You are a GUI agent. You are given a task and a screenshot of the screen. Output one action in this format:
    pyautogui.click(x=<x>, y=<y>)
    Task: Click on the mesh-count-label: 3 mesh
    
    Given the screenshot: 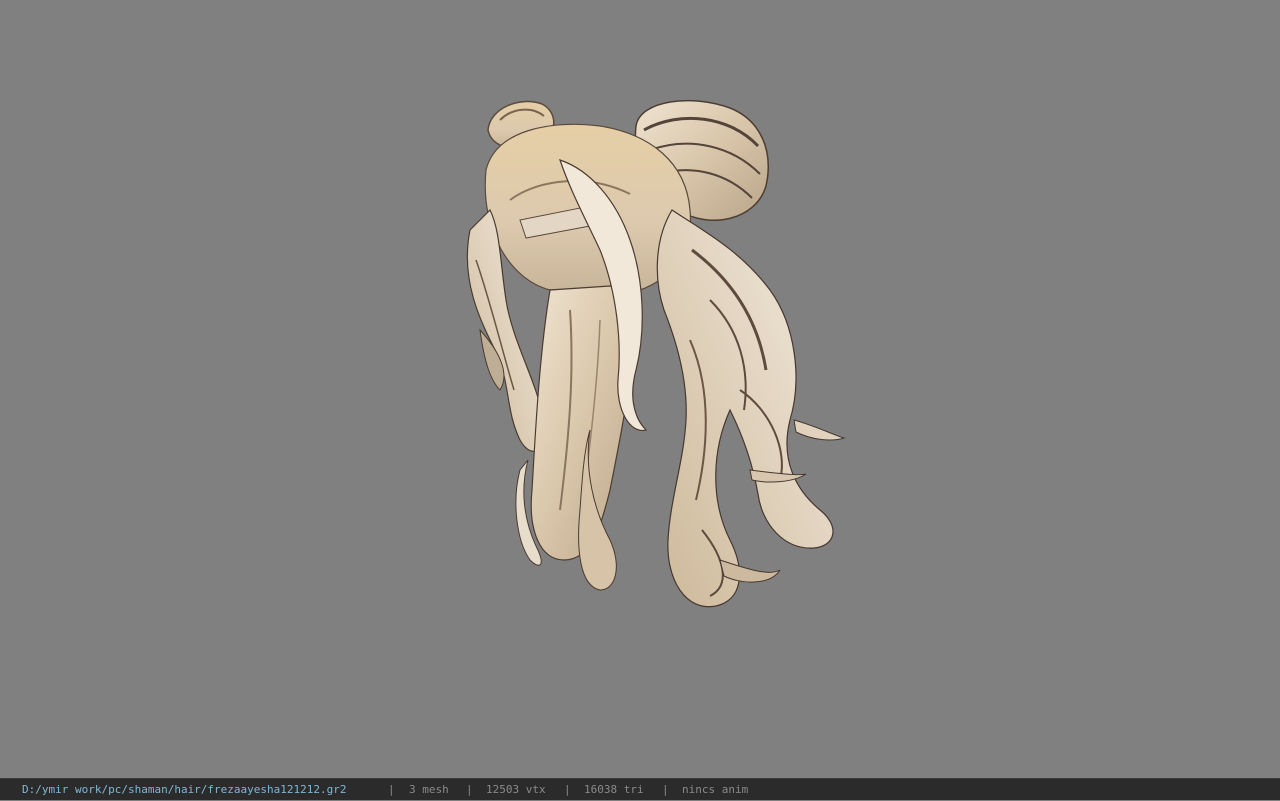 What is the action you would take?
    pyautogui.click(x=429, y=789)
    